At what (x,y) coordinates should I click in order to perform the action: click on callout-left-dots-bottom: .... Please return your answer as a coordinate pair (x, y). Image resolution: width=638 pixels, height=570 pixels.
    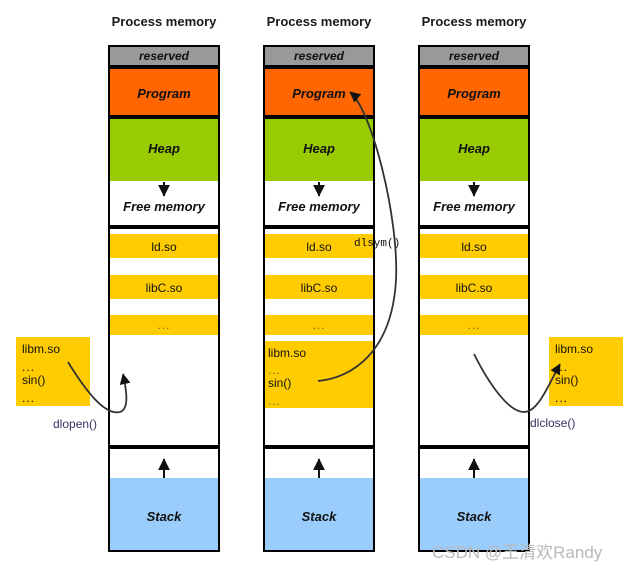
    Looking at the image, I should click on (29, 398).